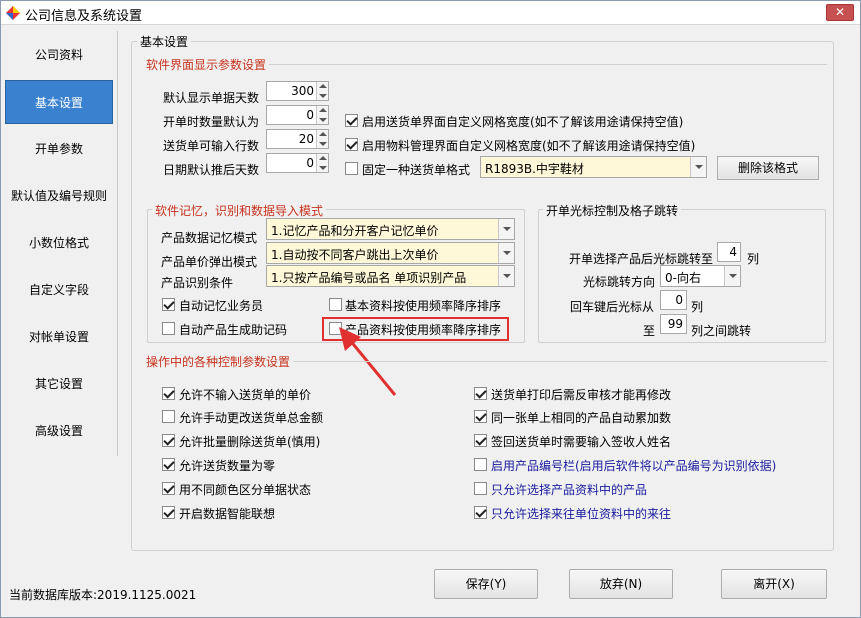  What do you see at coordinates (581, 395) in the screenshot?
I see `ops-right-label-0: 送货单打印后需反审核才能再修改` at bounding box center [581, 395].